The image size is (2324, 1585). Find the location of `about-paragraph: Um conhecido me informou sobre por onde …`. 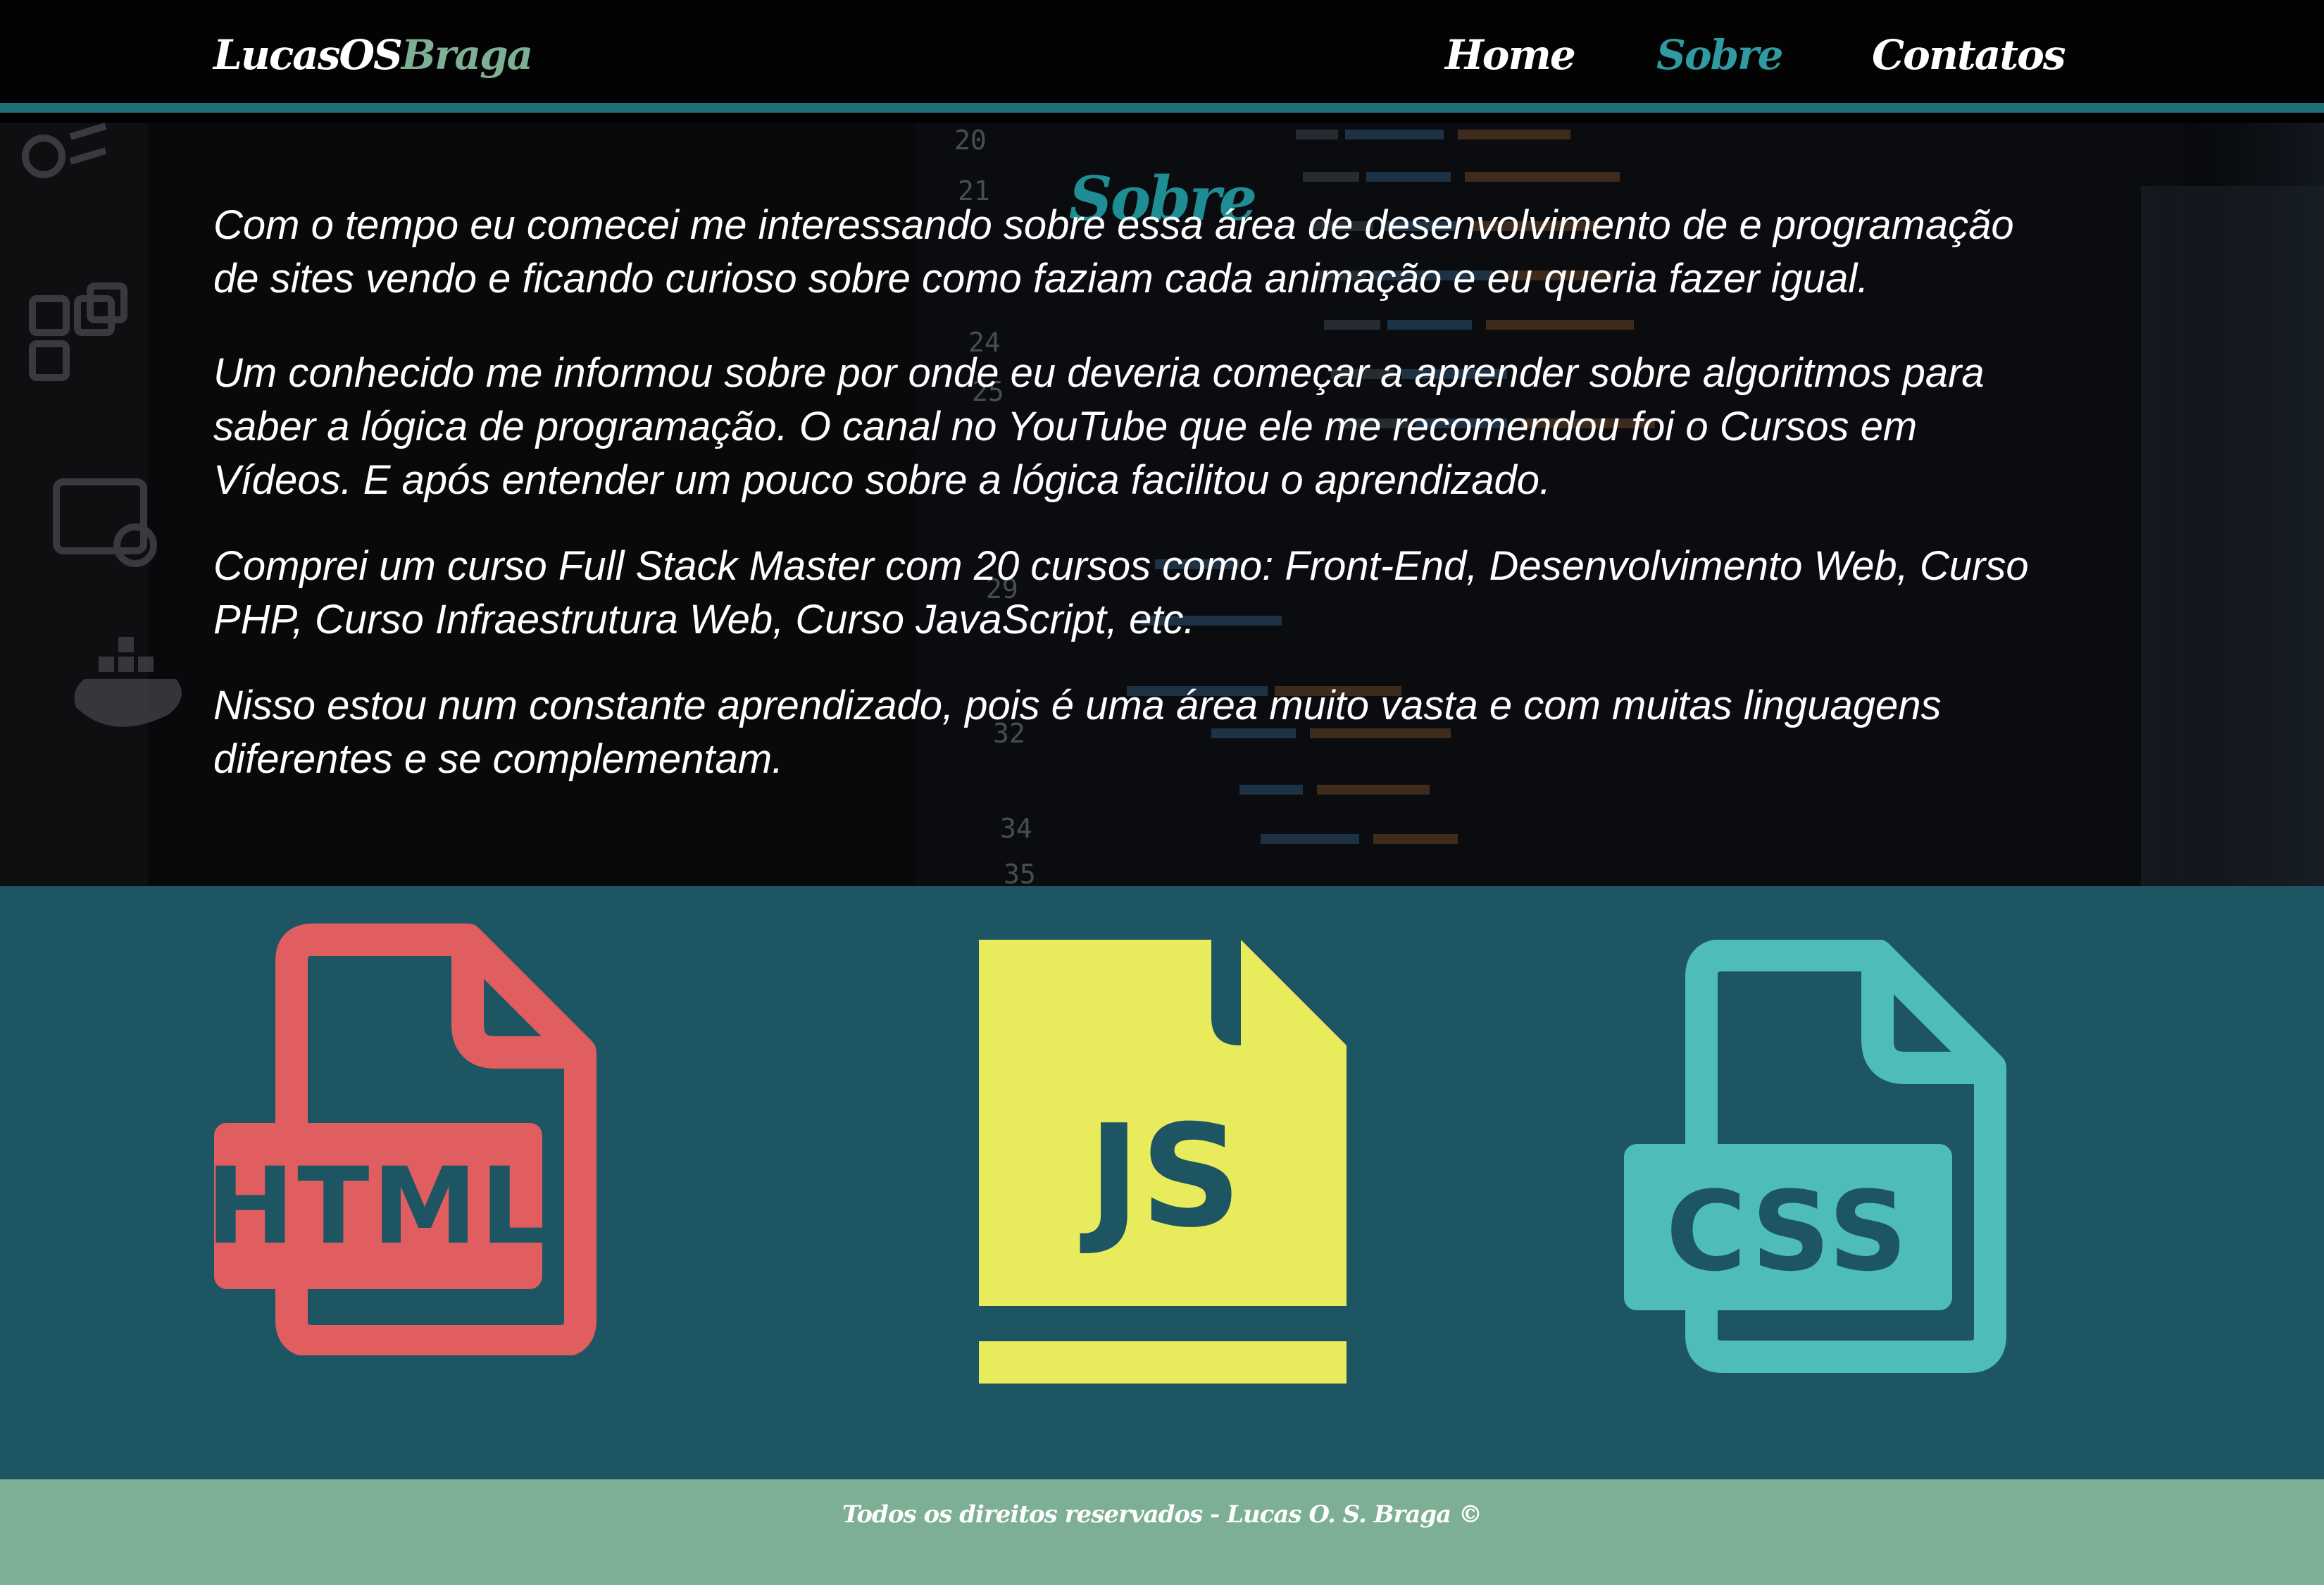

about-paragraph: Um conhecido me informou sobre por onde … is located at coordinates (1099, 426).